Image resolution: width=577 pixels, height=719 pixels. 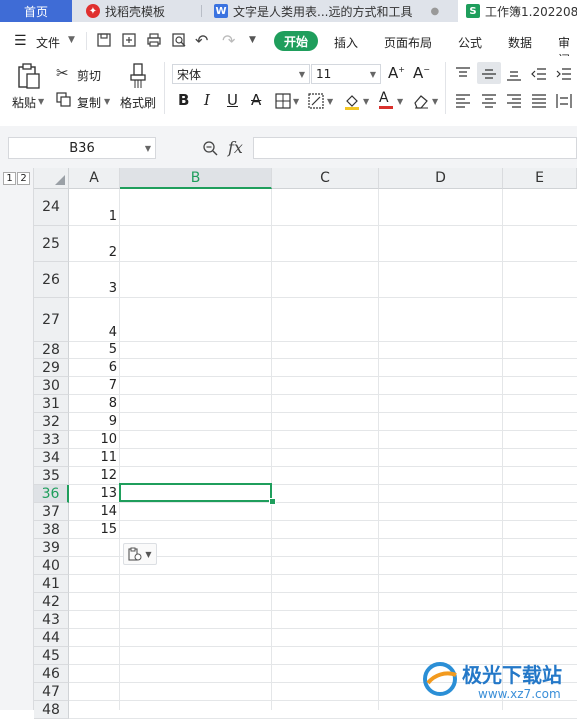 I want to click on row-header: 38, so click(x=51, y=530).